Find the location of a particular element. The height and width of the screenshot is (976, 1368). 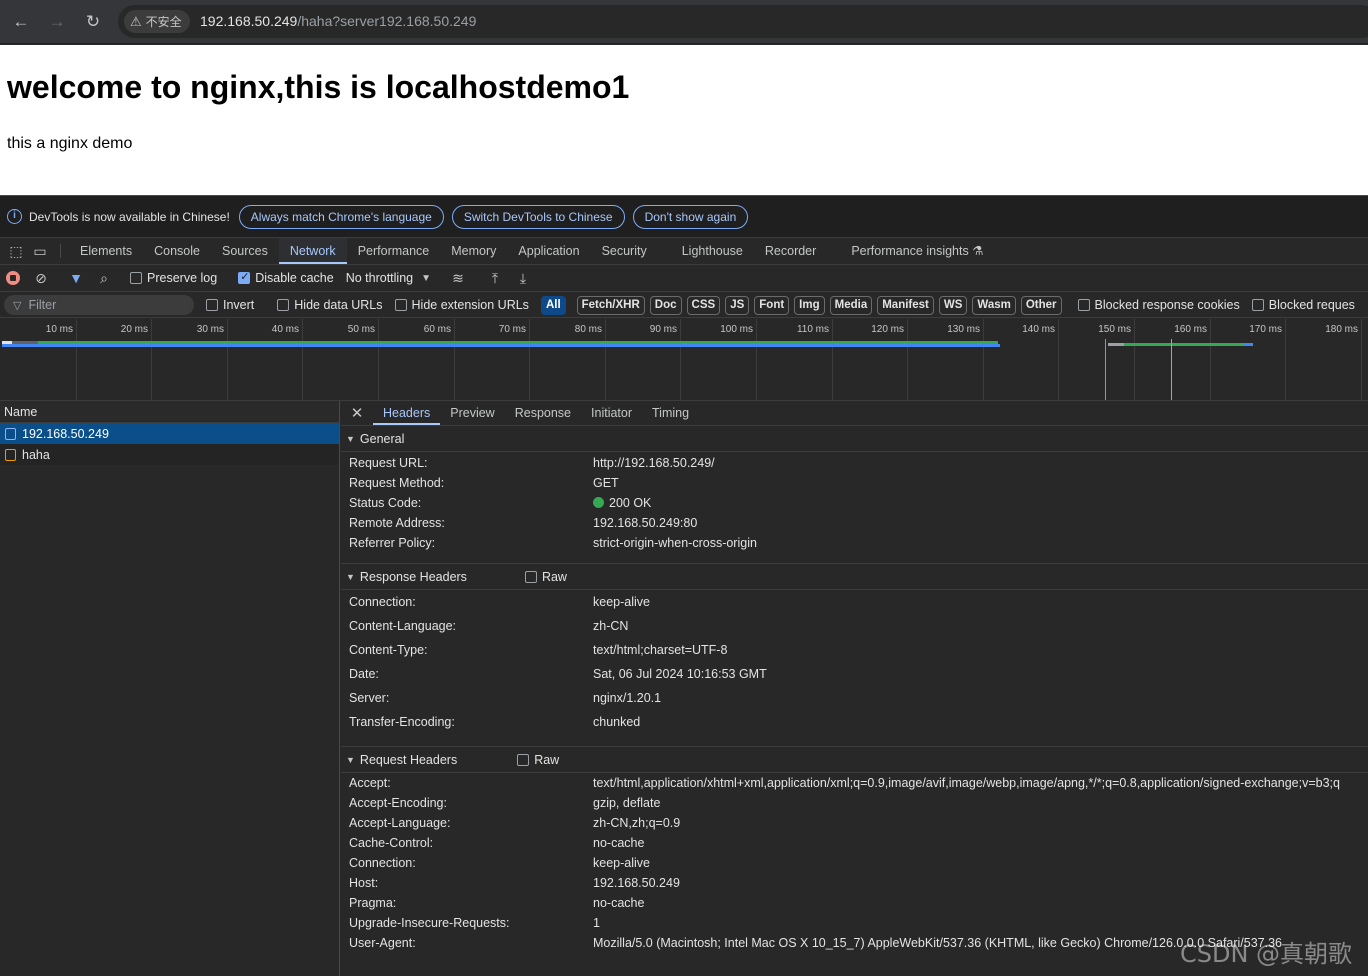

blocked-cookies-checkbox is located at coordinates (1083, 305).